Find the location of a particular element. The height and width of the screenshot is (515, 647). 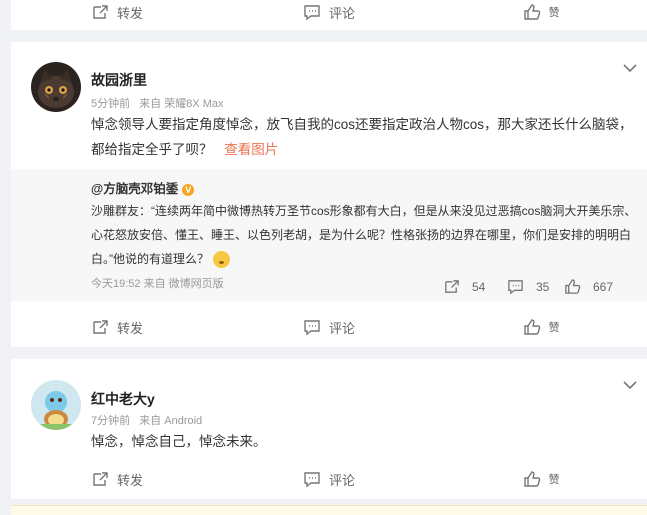

squirtle-avatar-icon is located at coordinates (56, 405).